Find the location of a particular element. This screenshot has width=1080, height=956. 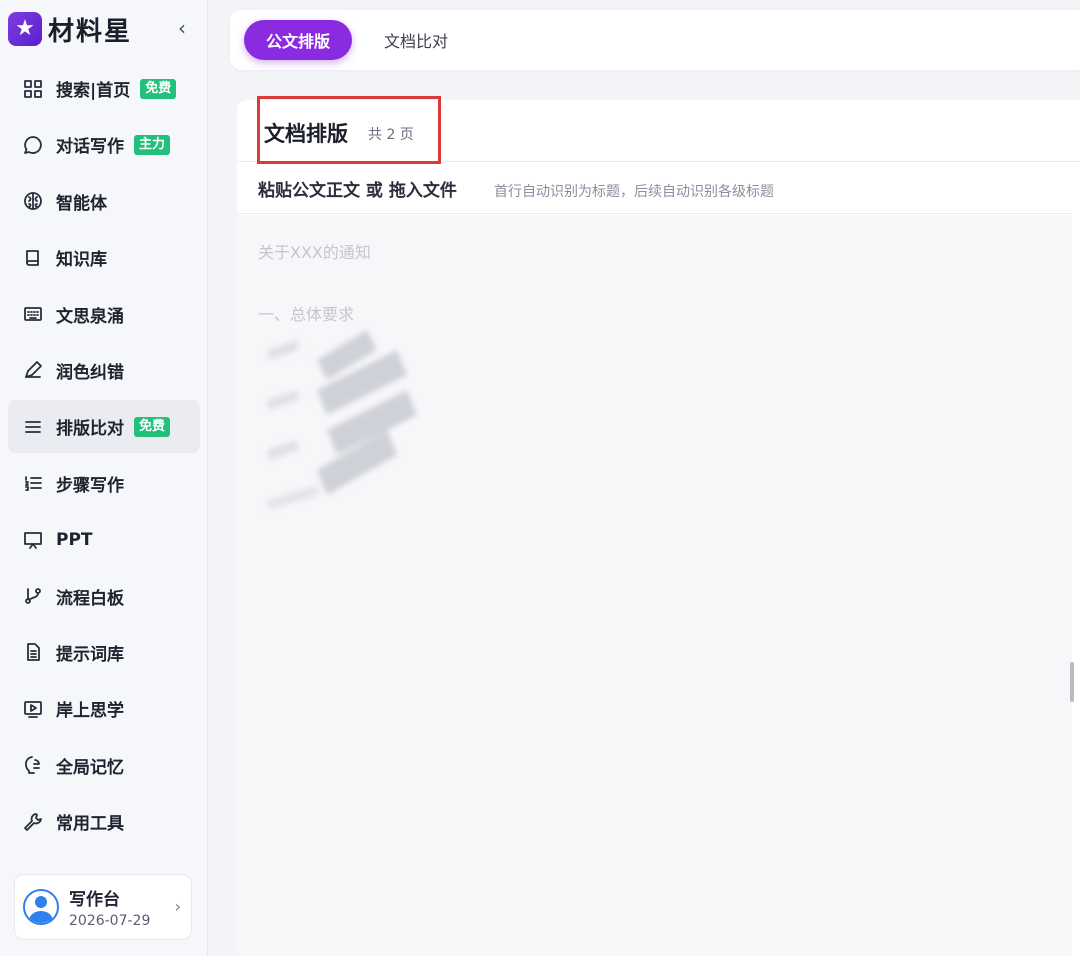

sidebar-item-label: PPT is located at coordinates (74, 539).